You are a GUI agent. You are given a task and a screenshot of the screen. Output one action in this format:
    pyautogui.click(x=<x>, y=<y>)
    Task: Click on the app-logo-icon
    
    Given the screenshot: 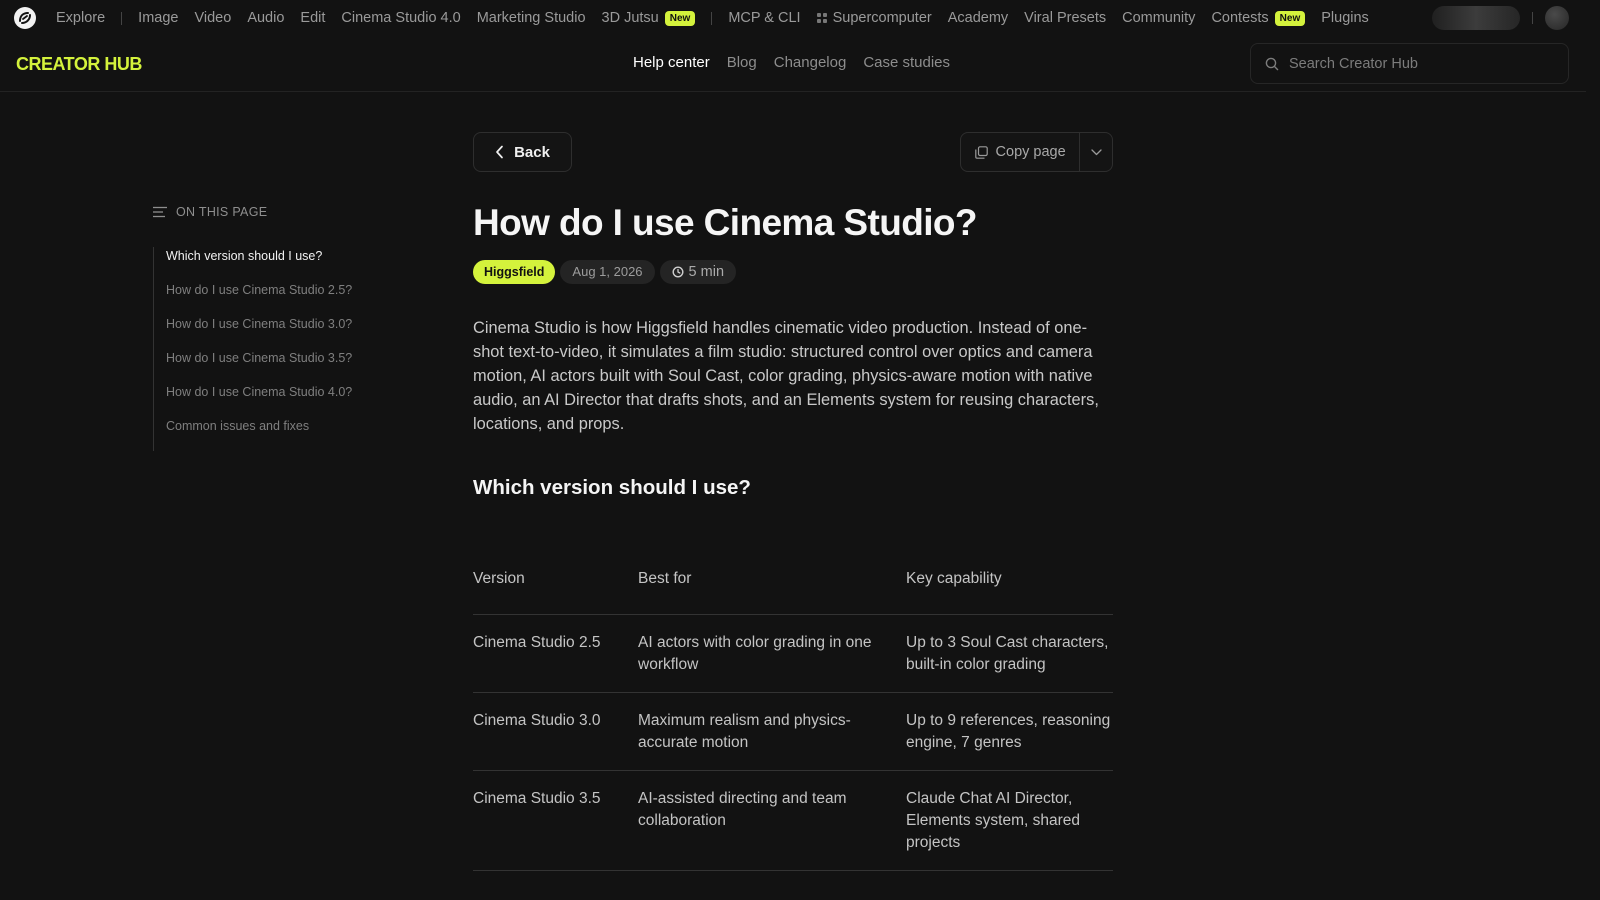 What is the action you would take?
    pyautogui.click(x=25, y=18)
    